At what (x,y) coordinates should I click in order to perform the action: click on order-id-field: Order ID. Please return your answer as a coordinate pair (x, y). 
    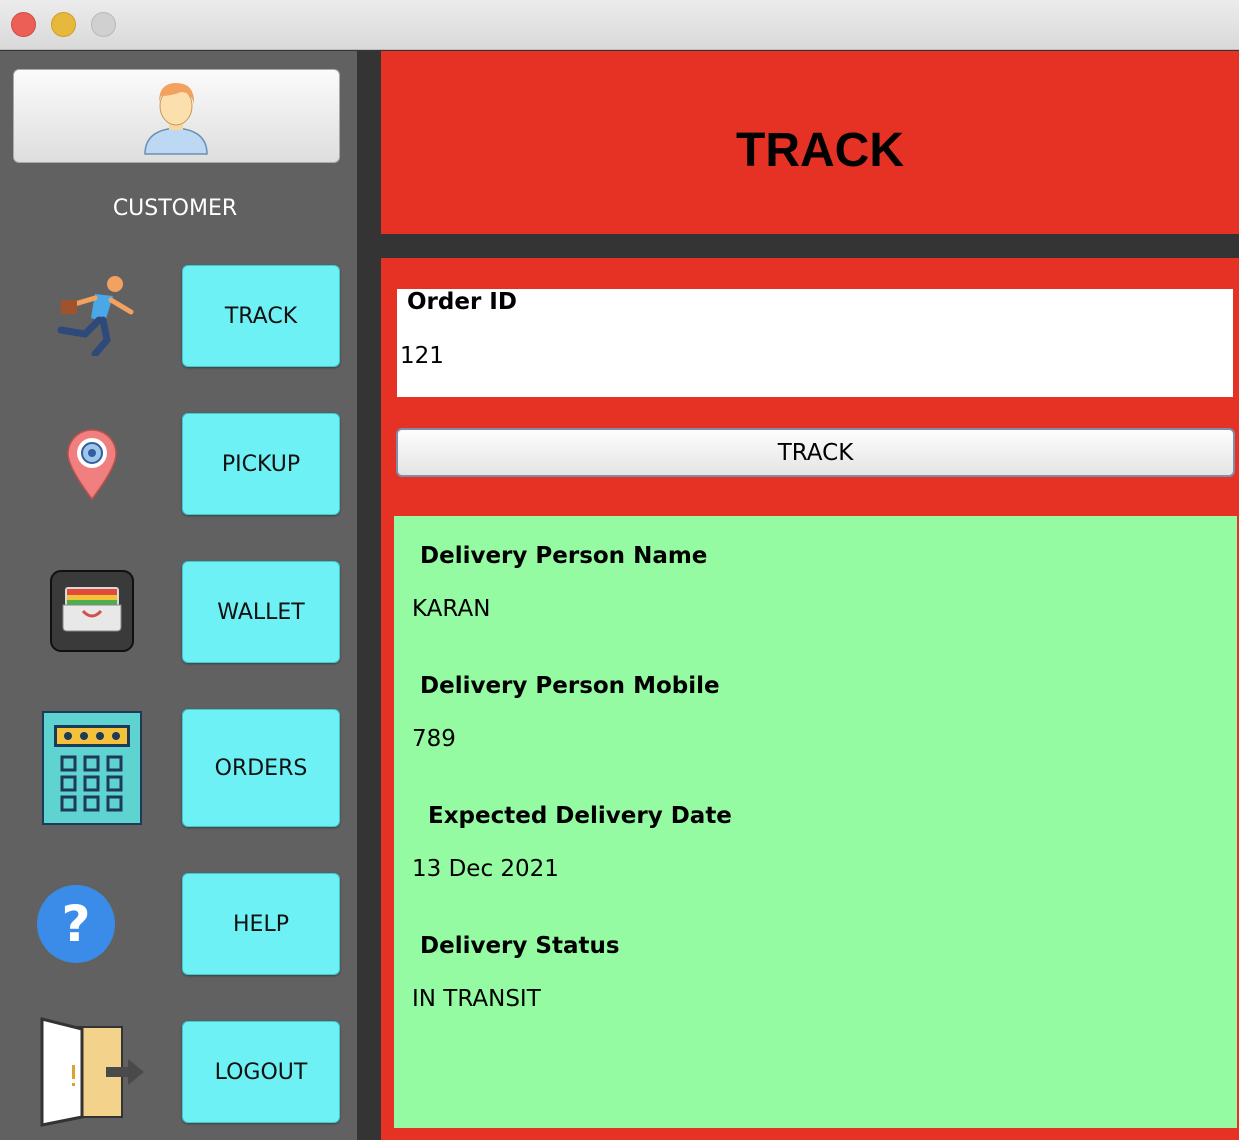
    Looking at the image, I should click on (815, 343).